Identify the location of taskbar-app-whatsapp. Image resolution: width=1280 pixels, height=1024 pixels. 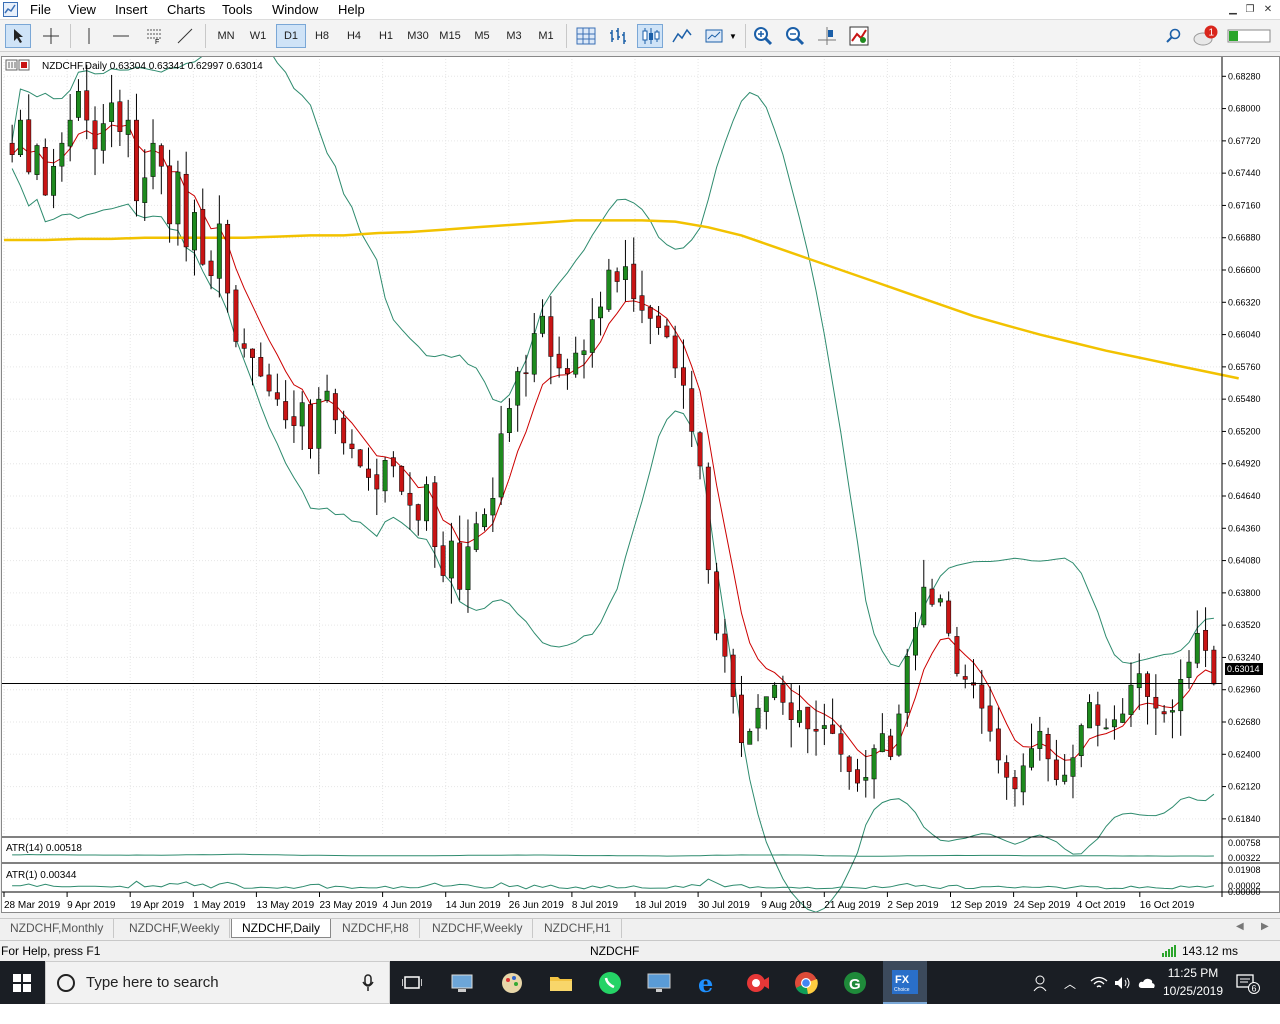
(610, 983).